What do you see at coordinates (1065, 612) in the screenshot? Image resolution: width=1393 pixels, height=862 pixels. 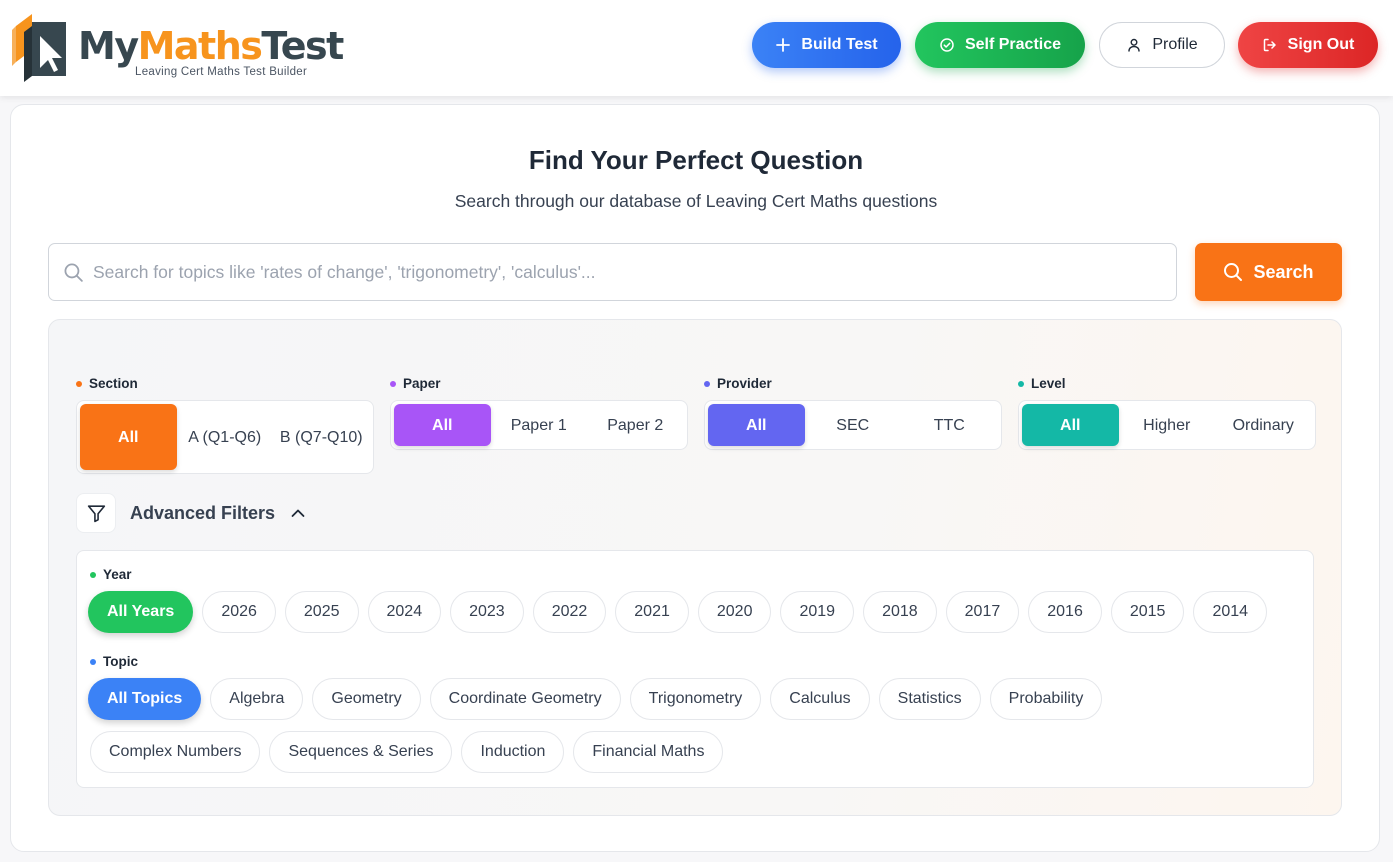 I see `year-pill-2016: 2016` at bounding box center [1065, 612].